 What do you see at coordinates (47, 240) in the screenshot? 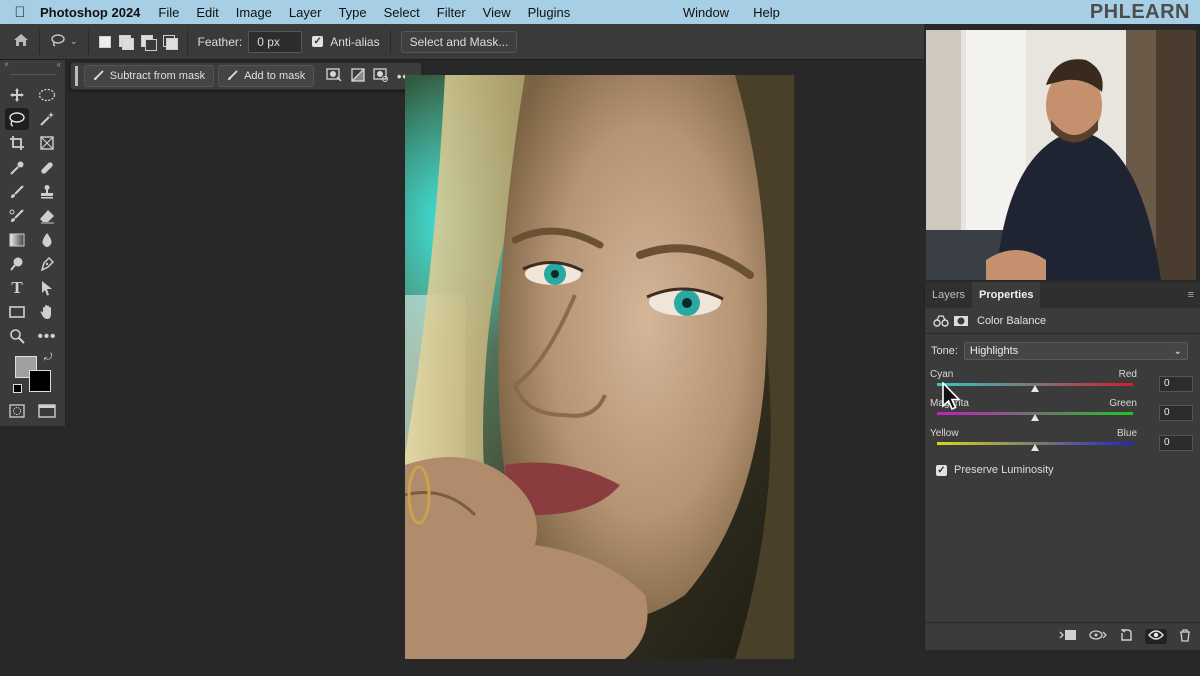
I see `blur-icon` at bounding box center [47, 240].